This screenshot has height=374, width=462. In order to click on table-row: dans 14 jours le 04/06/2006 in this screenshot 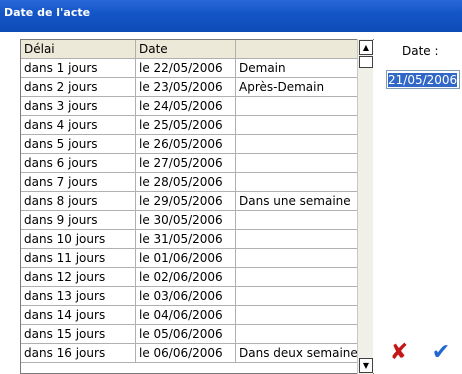, I will do `click(194, 315)`.